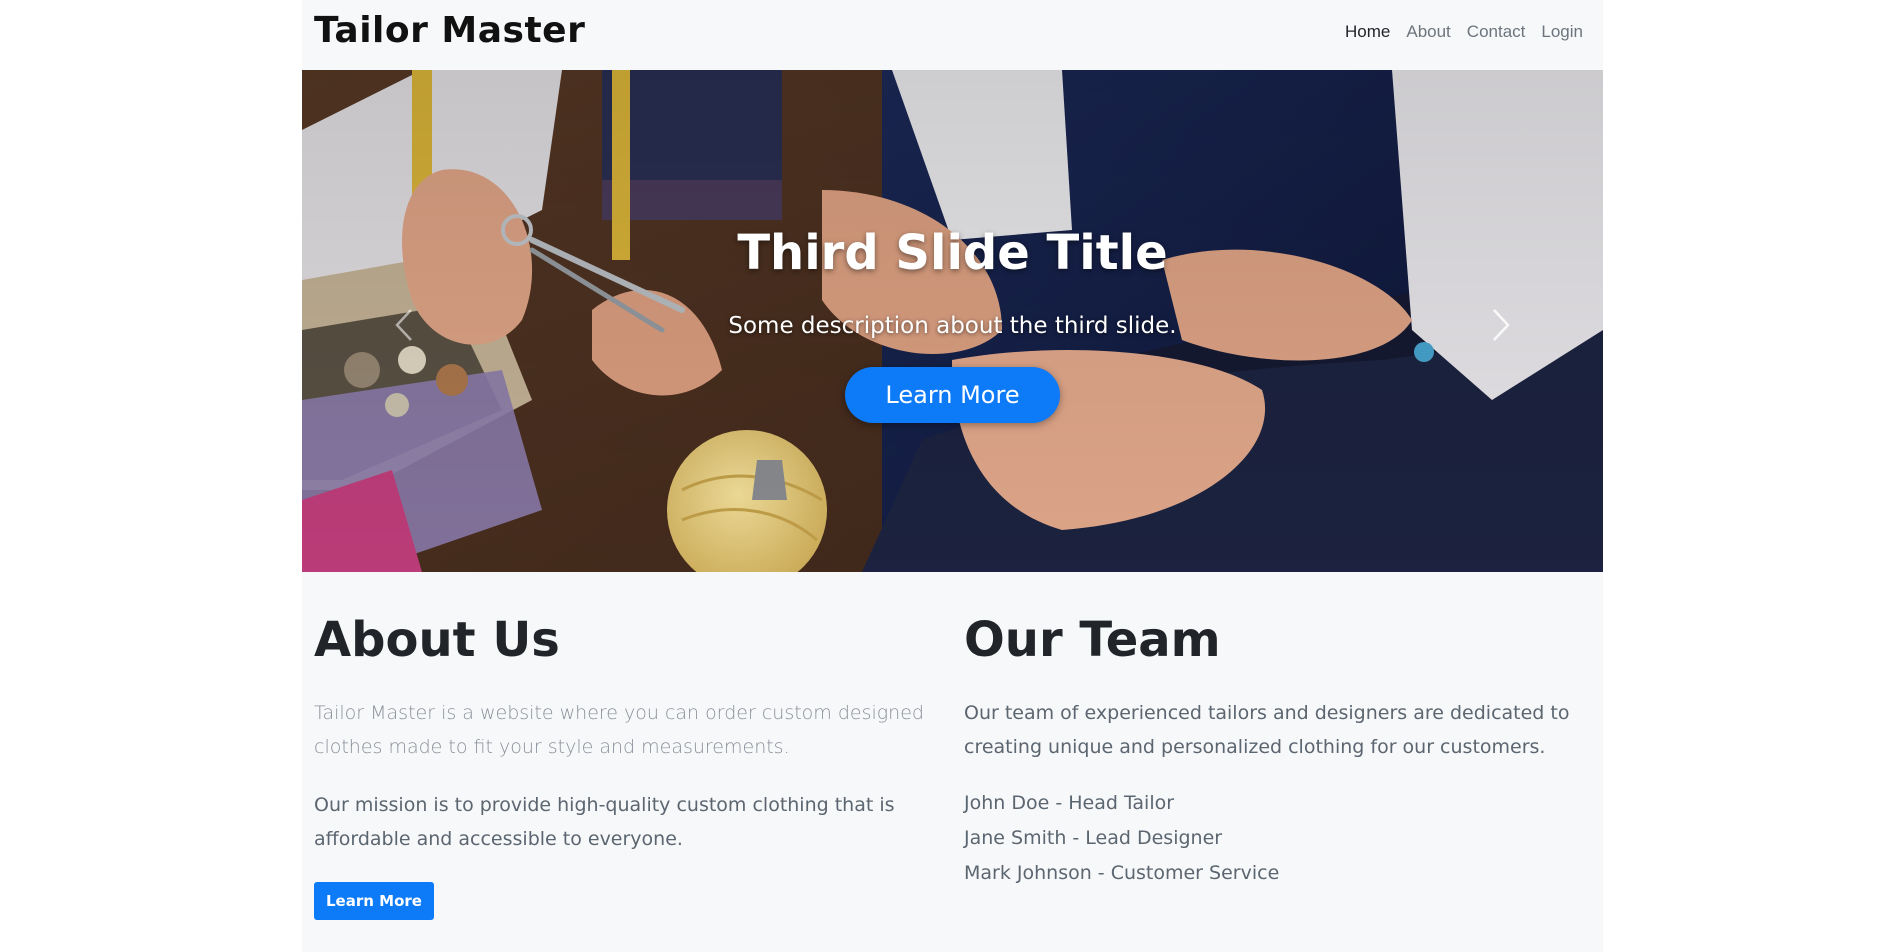 This screenshot has height=952, width=1890. I want to click on nav-contact: Contact, so click(1496, 32).